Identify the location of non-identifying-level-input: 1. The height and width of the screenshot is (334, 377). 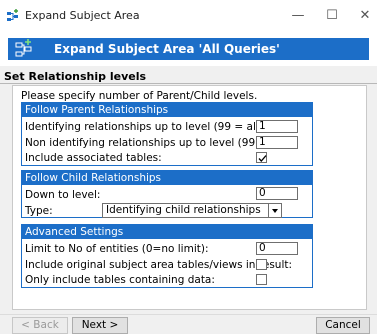
(277, 142).